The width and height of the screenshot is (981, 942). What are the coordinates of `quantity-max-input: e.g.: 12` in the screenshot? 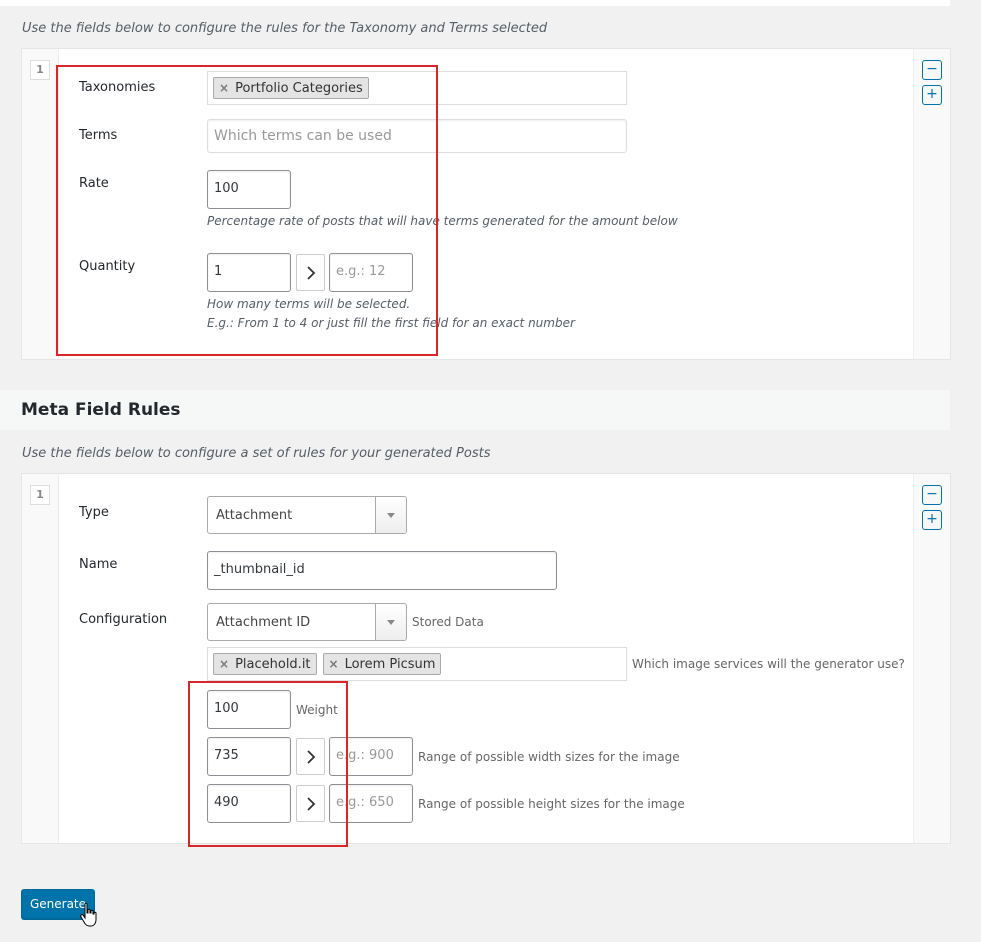 It's located at (371, 272).